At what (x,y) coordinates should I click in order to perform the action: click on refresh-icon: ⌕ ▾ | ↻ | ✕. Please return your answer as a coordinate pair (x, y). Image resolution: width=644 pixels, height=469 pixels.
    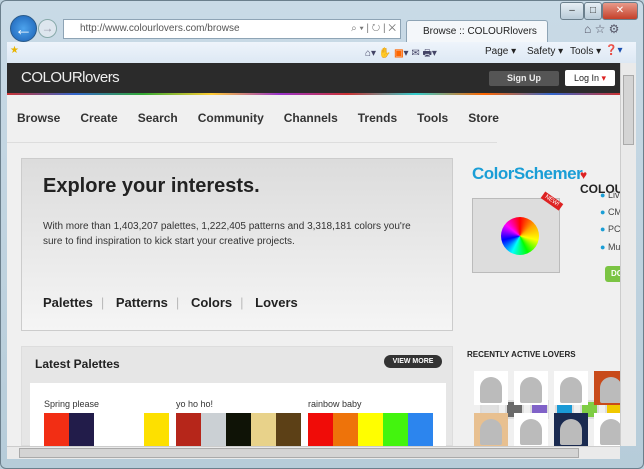
    Looking at the image, I should click on (373, 29).